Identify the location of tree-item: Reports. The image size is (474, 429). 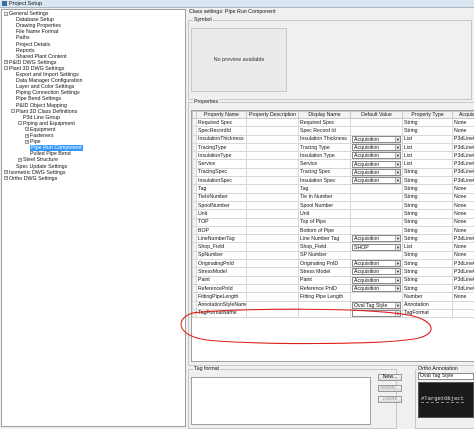
(25, 51).